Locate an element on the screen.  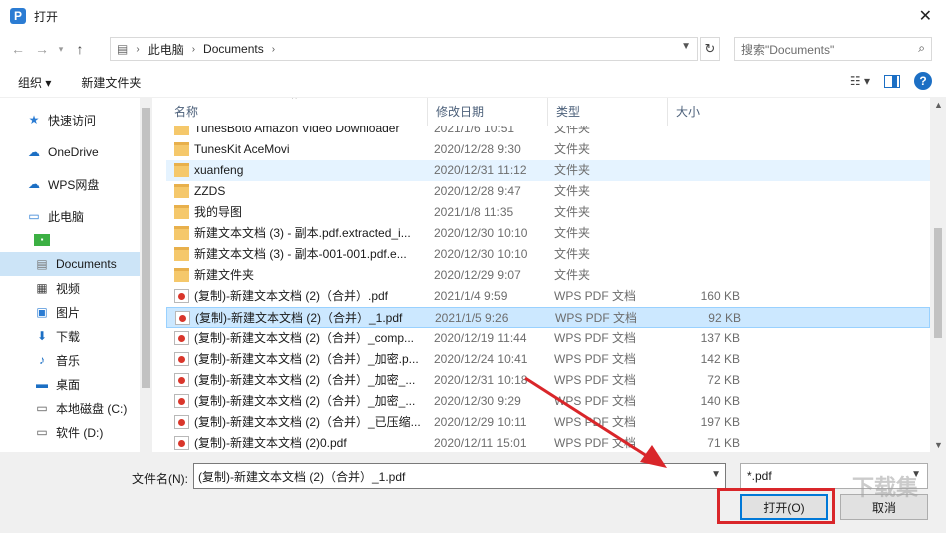
sidebar-item-music: ♪ 音乐 is located at coordinates (76, 360).